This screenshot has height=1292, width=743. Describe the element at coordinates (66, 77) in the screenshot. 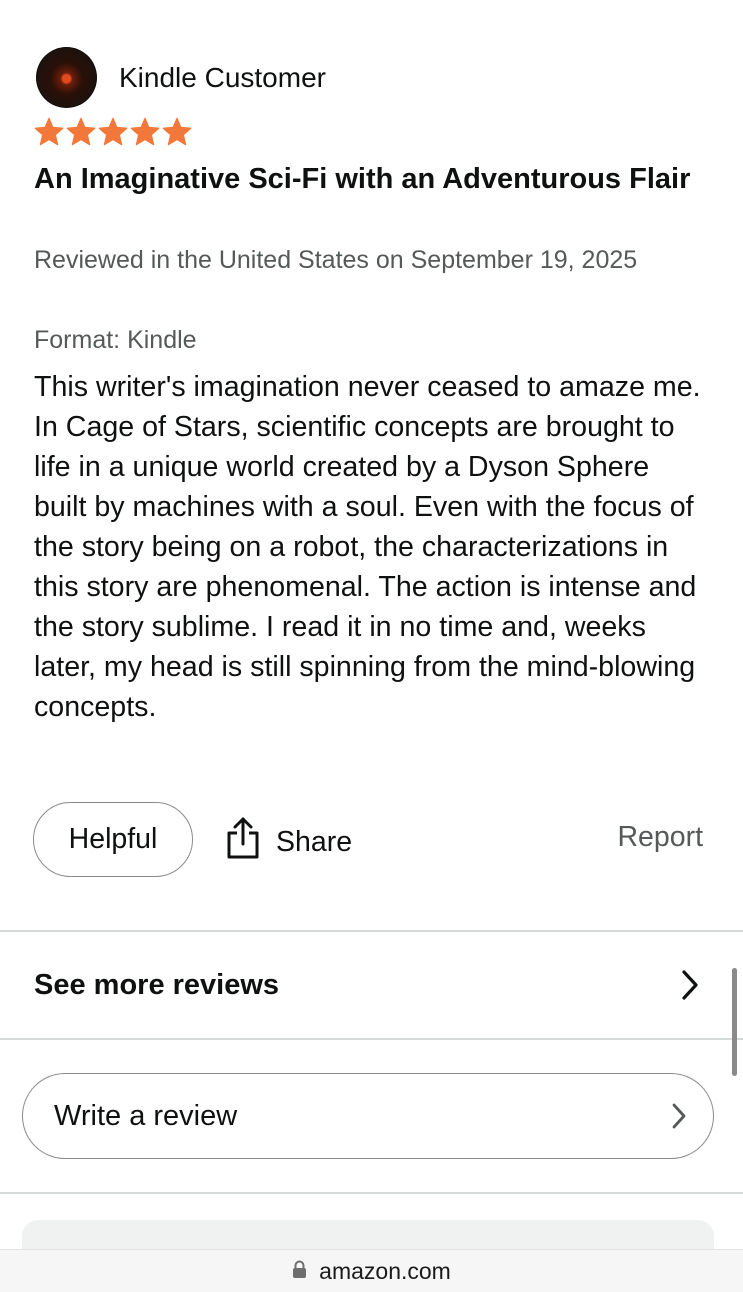

I see `avatar` at that location.